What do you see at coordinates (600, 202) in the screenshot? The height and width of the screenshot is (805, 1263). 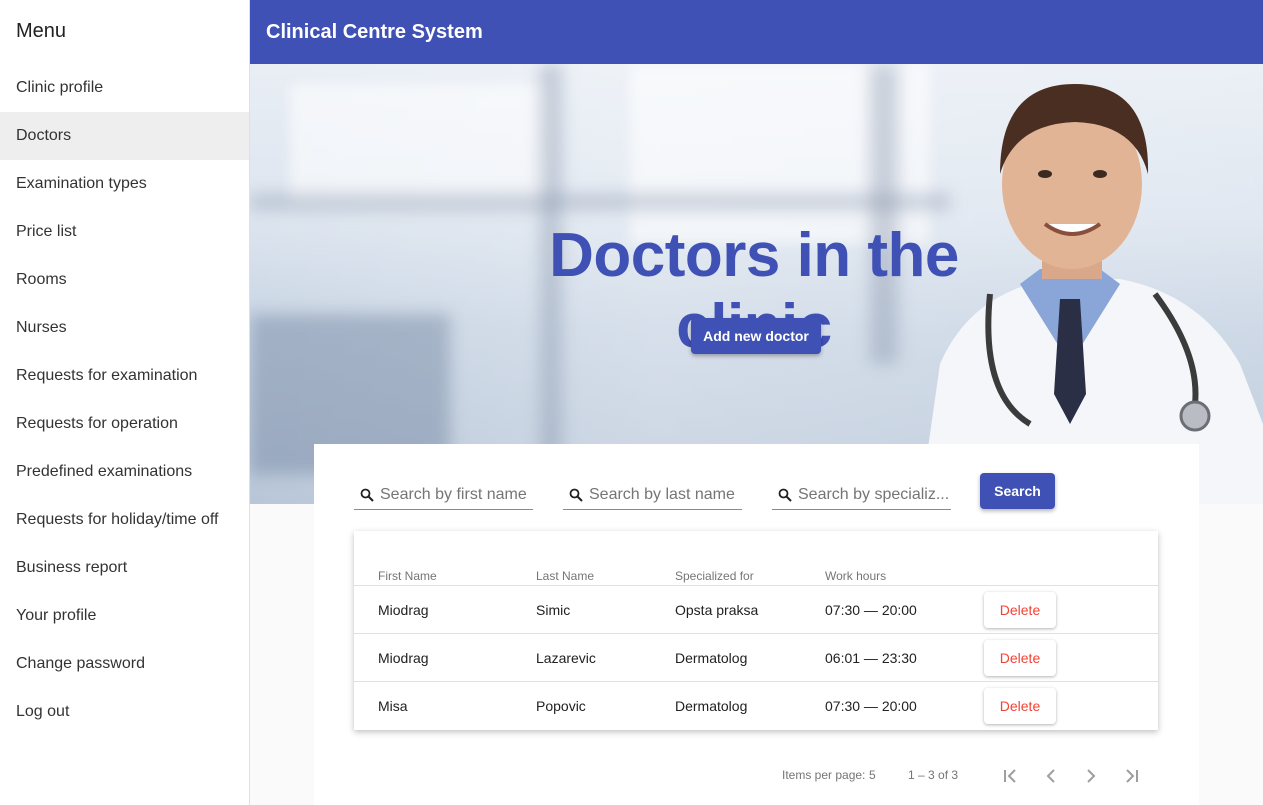 I see `background-beam` at bounding box center [600, 202].